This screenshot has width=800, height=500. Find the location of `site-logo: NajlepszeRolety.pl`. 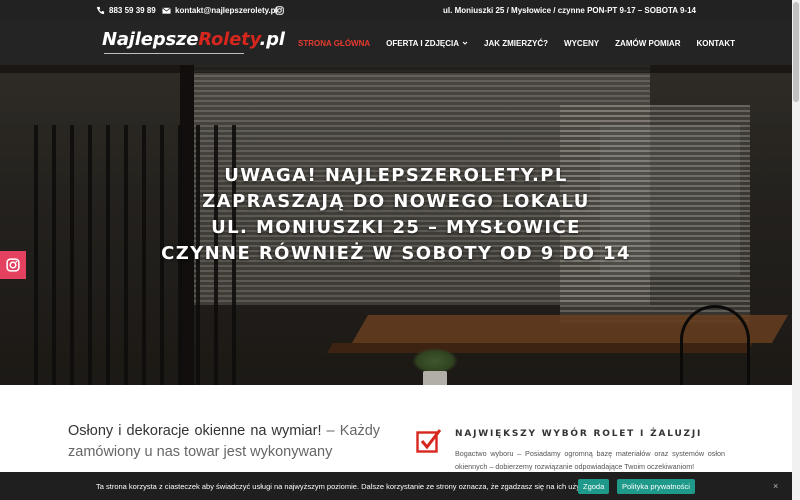

site-logo: NajlepszeRolety.pl is located at coordinates (193, 39).